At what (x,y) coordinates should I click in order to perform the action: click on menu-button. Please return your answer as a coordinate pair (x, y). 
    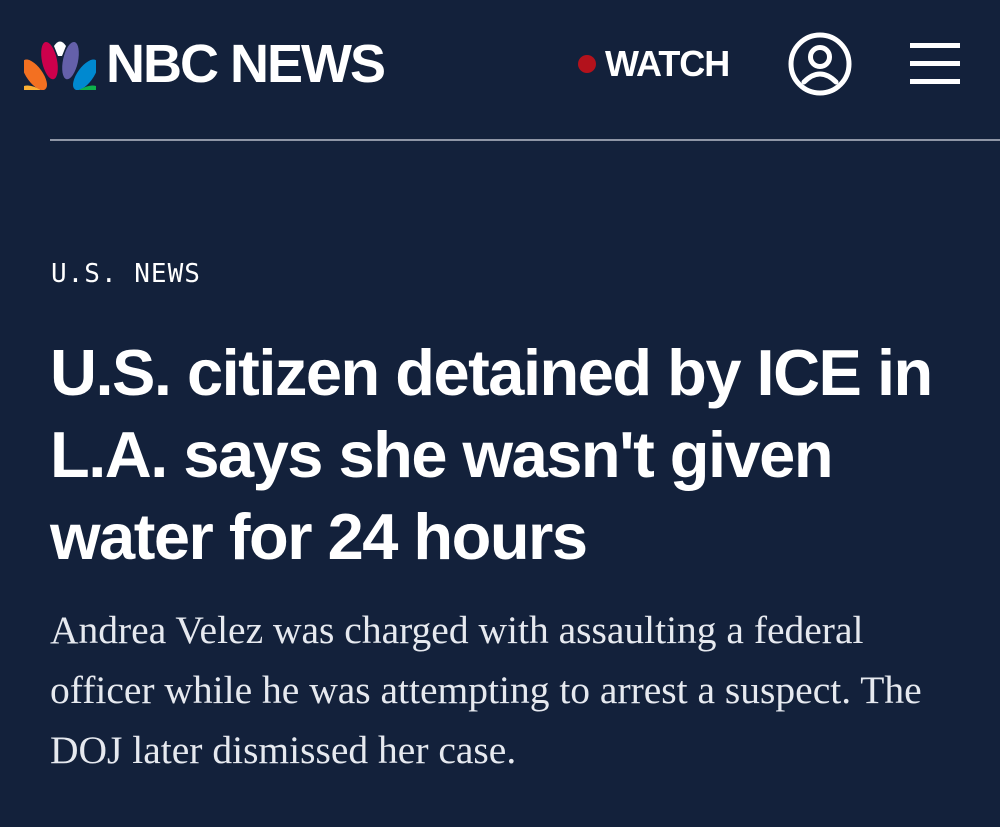
    Looking at the image, I should click on (935, 63).